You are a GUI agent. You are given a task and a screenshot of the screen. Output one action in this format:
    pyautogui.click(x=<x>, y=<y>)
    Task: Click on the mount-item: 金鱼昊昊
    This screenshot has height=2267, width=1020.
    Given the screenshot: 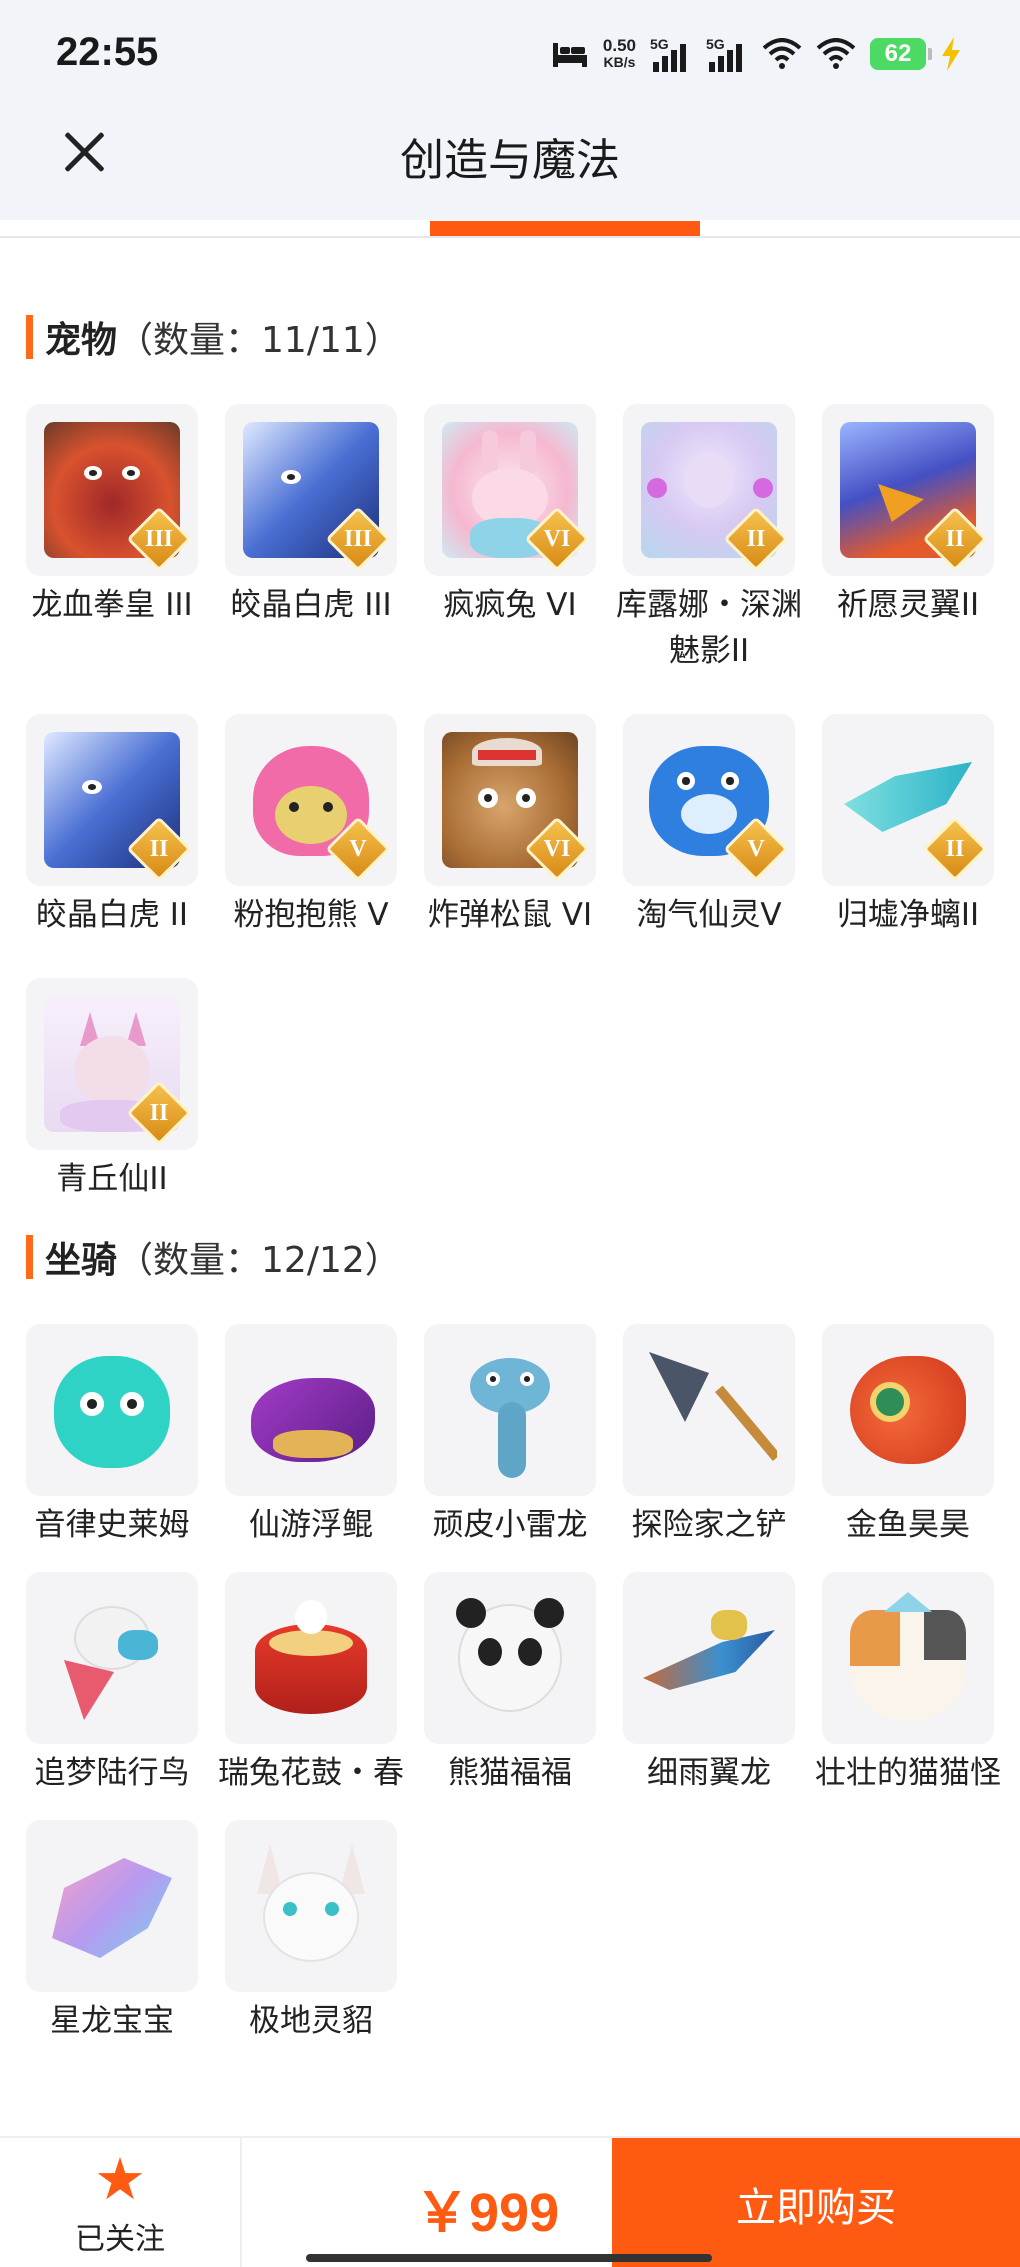 What is the action you would take?
    pyautogui.click(x=908, y=1436)
    